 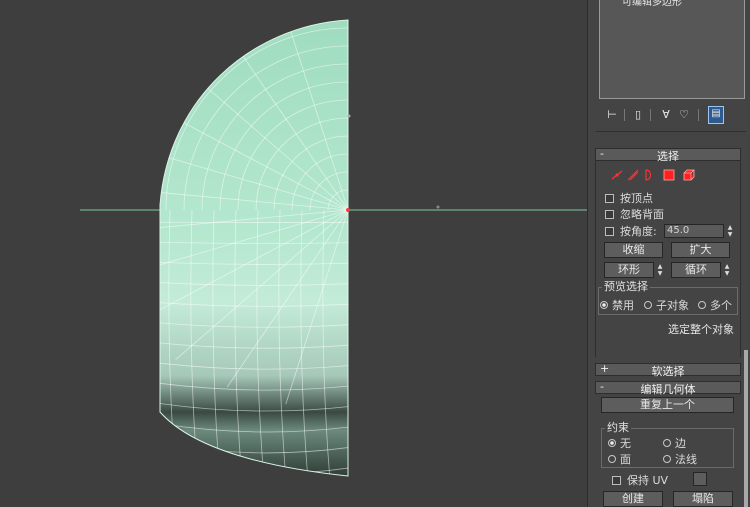 What do you see at coordinates (349, 116) in the screenshot?
I see `gizmo-marker` at bounding box center [349, 116].